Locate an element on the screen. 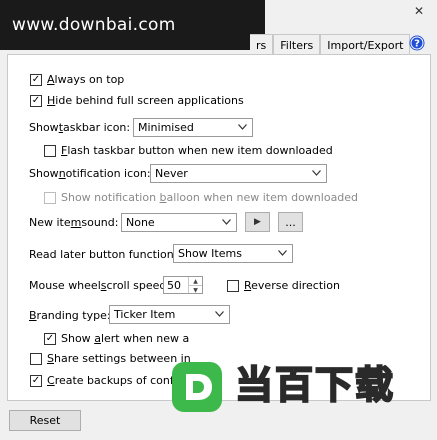 The width and height of the screenshot is (437, 440). notification-icon-select: Never is located at coordinates (238, 173).